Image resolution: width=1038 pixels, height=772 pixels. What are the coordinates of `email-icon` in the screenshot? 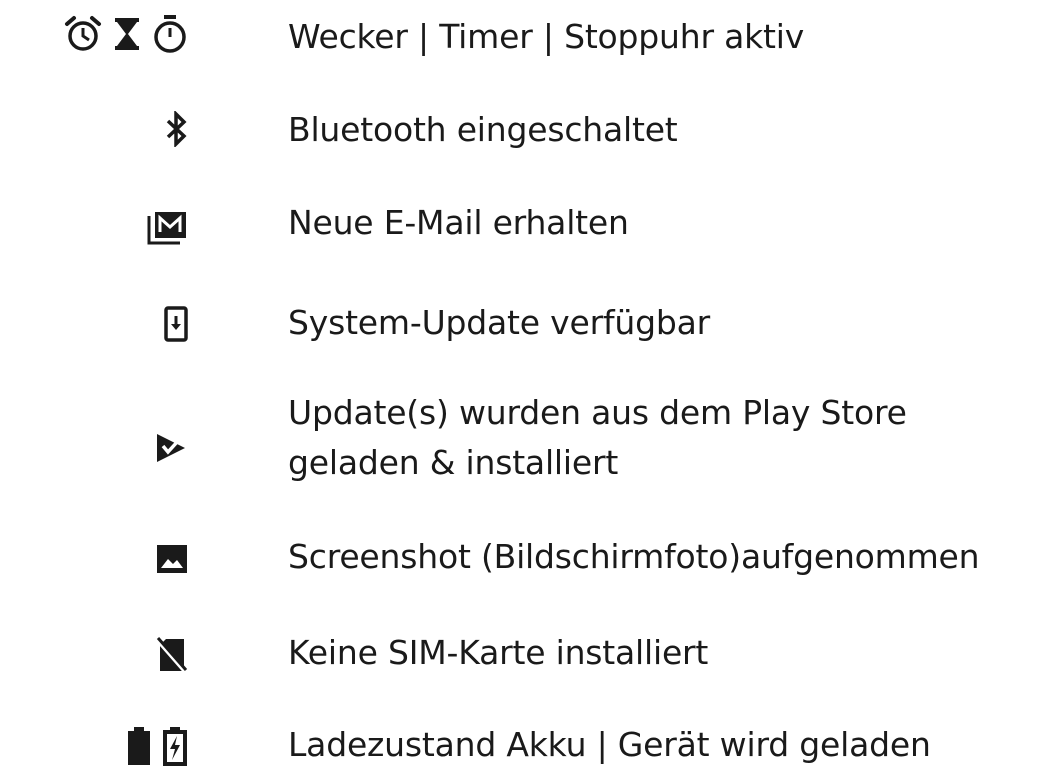 It's located at (167, 227).